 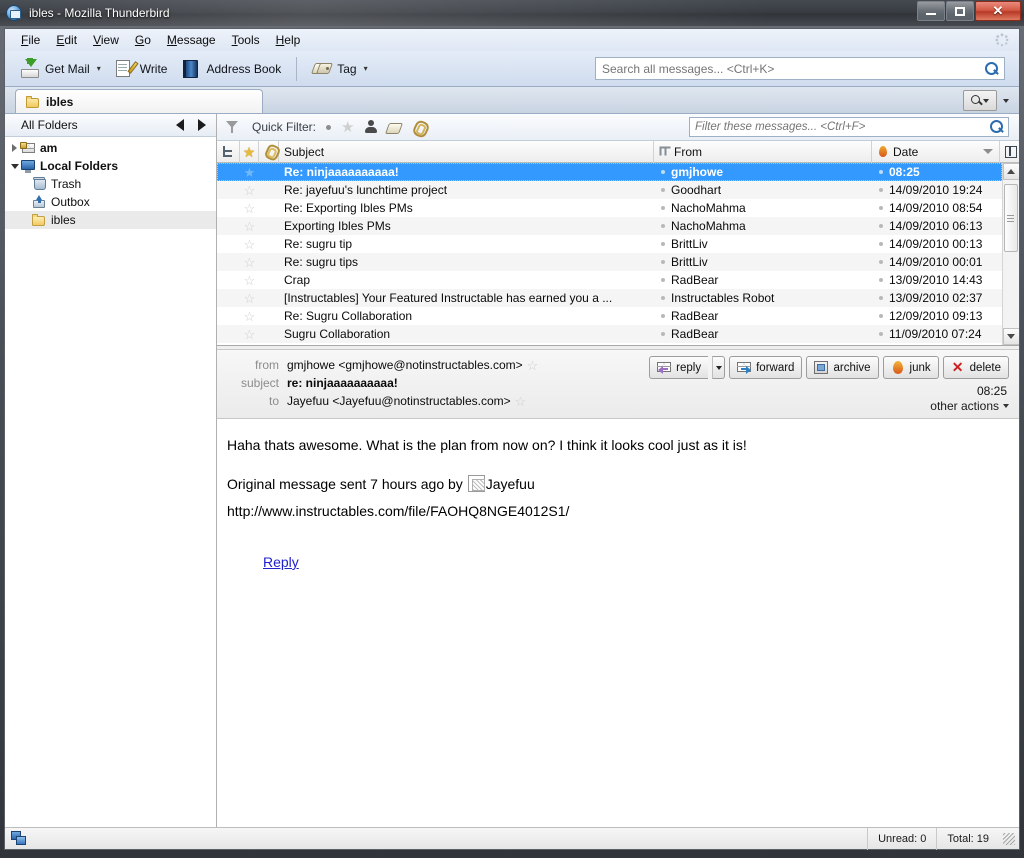 I want to click on global-search-box, so click(x=800, y=68).